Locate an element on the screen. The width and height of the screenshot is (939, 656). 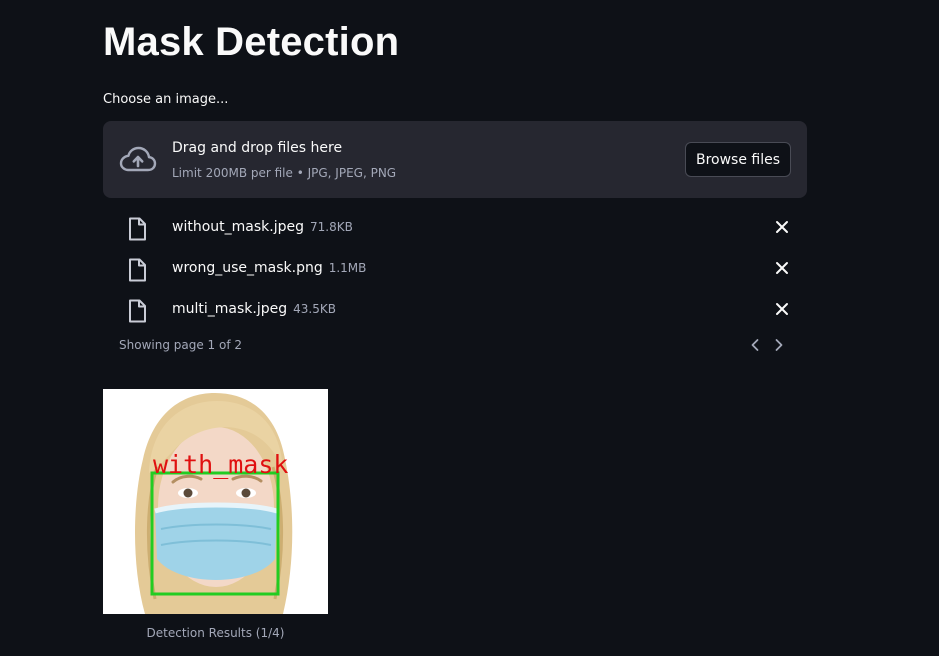
file-name: wrong_use_mask.png 1.1MB is located at coordinates (269, 268).